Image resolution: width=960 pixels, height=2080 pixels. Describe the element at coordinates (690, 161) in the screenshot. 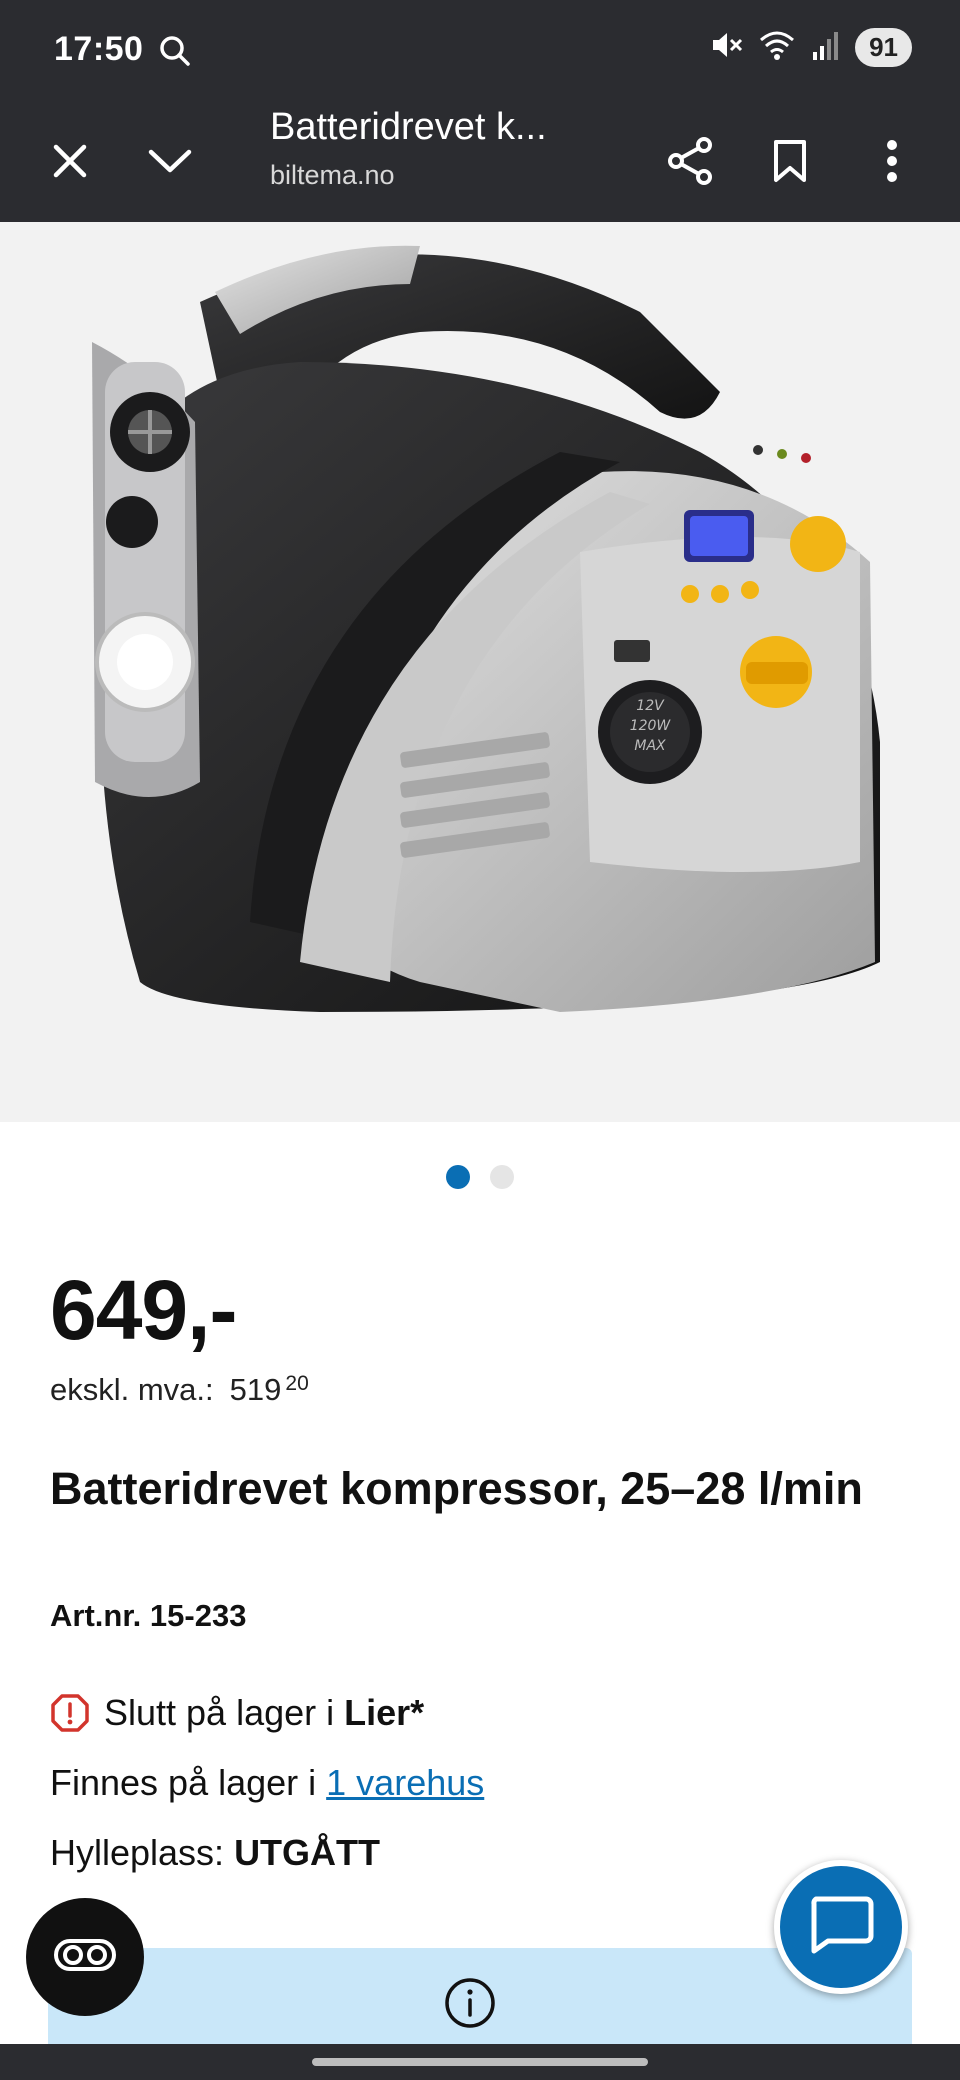

I see `share-icon` at that location.